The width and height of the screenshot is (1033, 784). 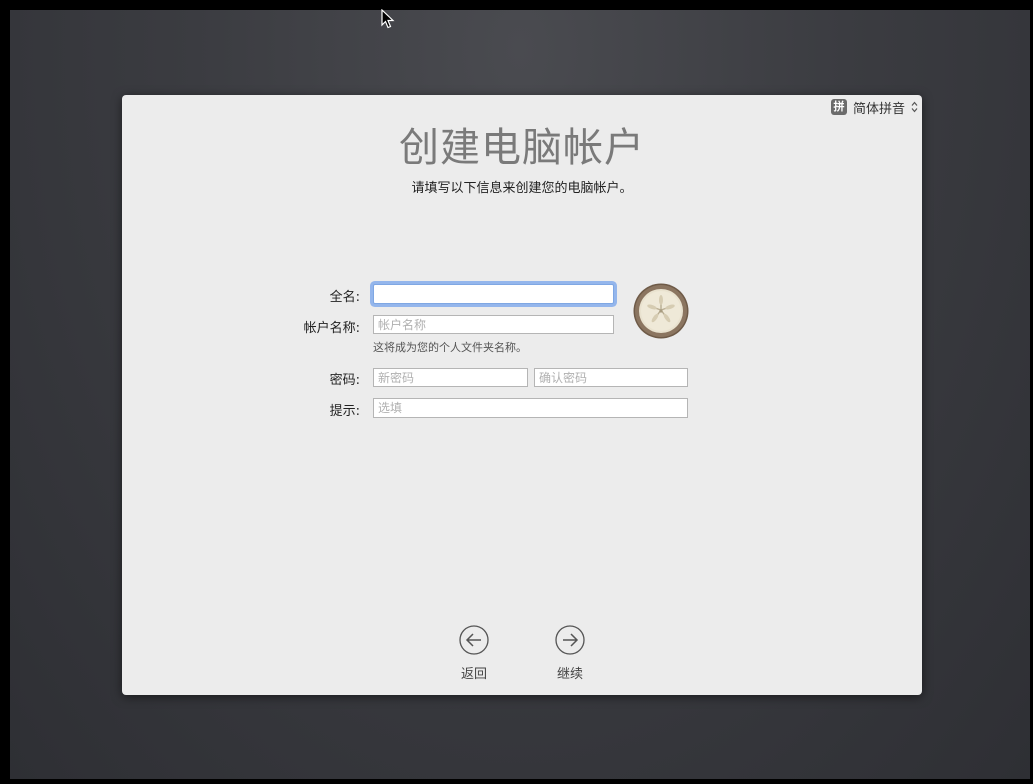 What do you see at coordinates (474, 640) in the screenshot?
I see `arrow-left-circle-icon` at bounding box center [474, 640].